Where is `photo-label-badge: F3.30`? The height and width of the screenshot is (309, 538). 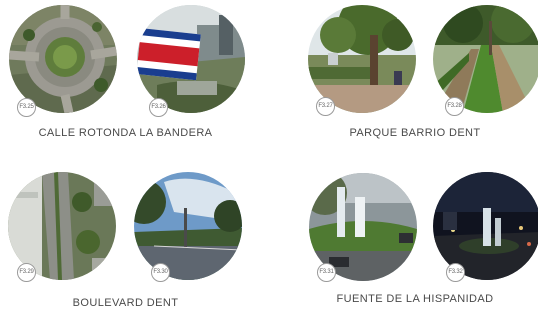 photo-label-badge: F3.30 is located at coordinates (160, 272).